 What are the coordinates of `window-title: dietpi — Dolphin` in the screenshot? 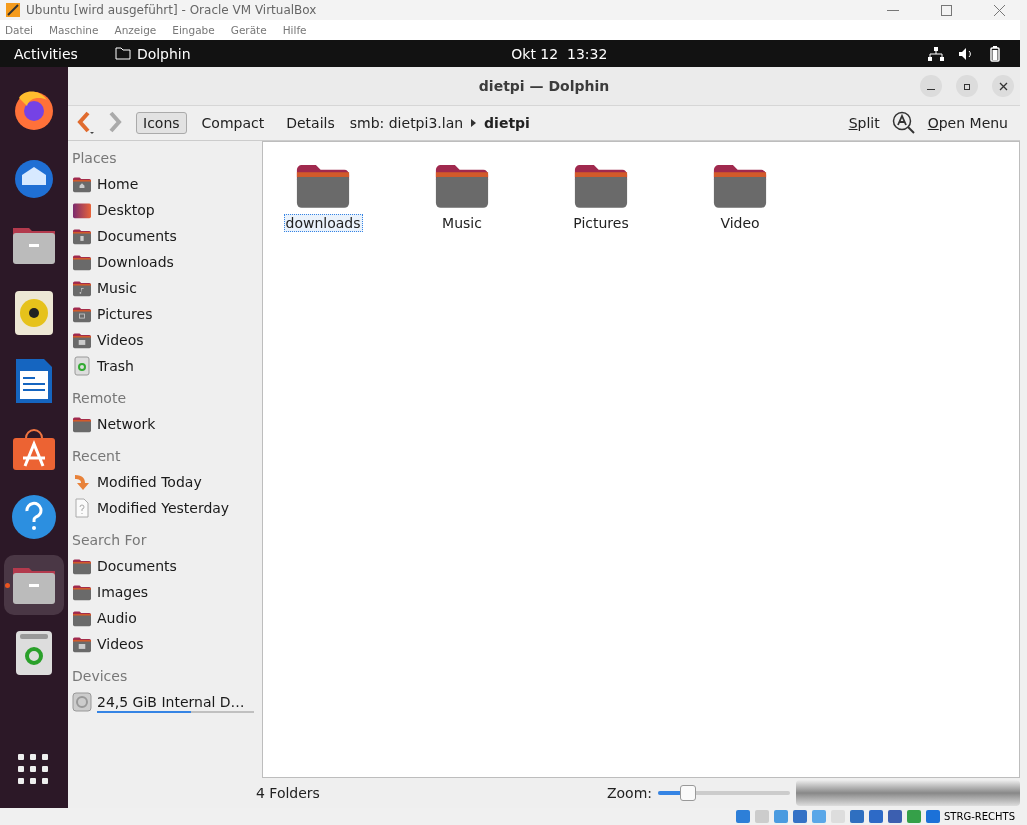 It's located at (544, 86).